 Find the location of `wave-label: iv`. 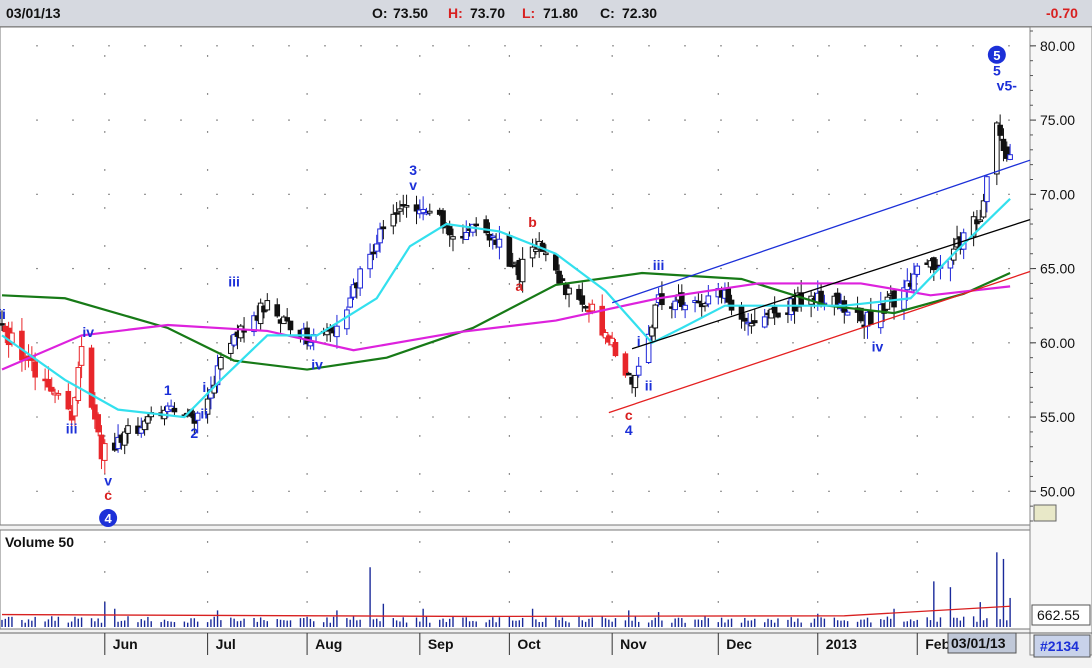

wave-label: iv is located at coordinates (88, 332).